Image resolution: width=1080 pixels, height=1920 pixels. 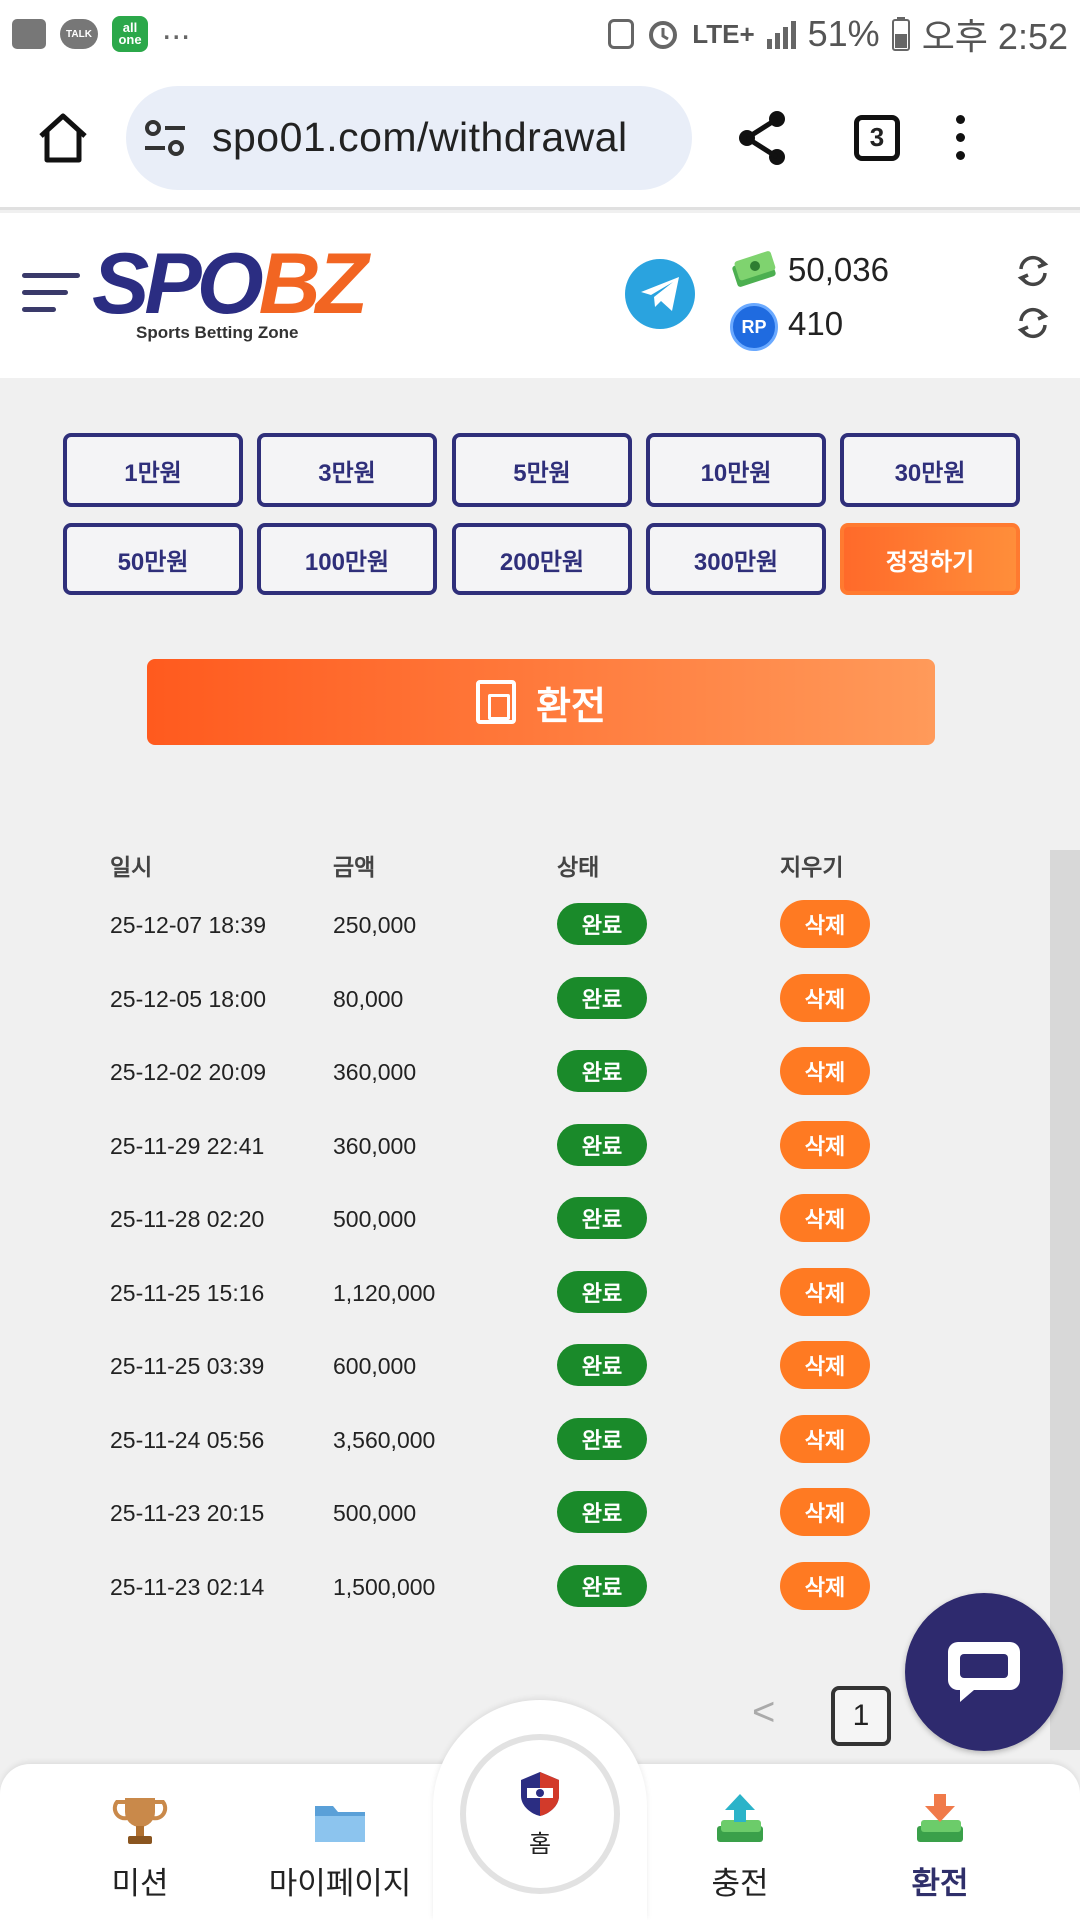 What do you see at coordinates (420, 137) in the screenshot?
I see `url-text: spo01.com/withdrawal` at bounding box center [420, 137].